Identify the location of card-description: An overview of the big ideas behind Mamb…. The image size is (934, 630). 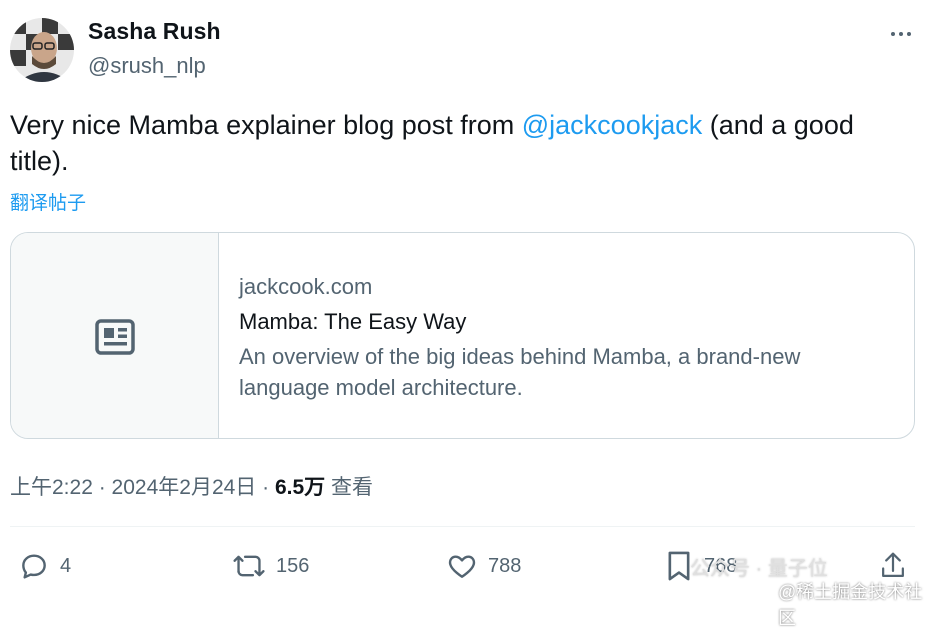
(520, 372).